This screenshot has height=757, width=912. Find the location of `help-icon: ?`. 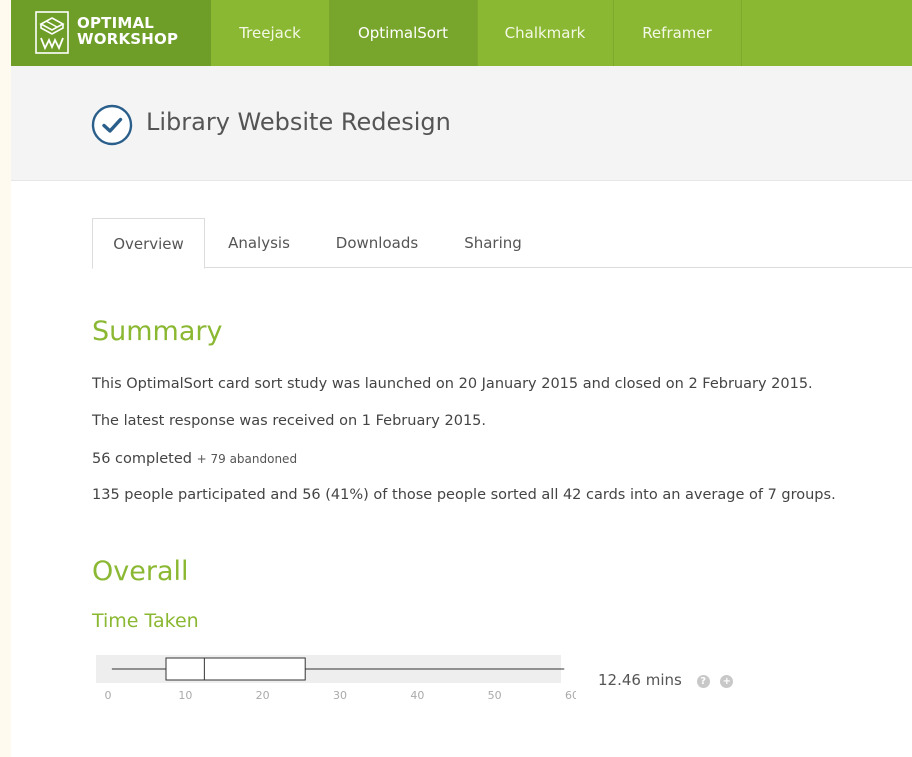

help-icon: ? is located at coordinates (703, 681).